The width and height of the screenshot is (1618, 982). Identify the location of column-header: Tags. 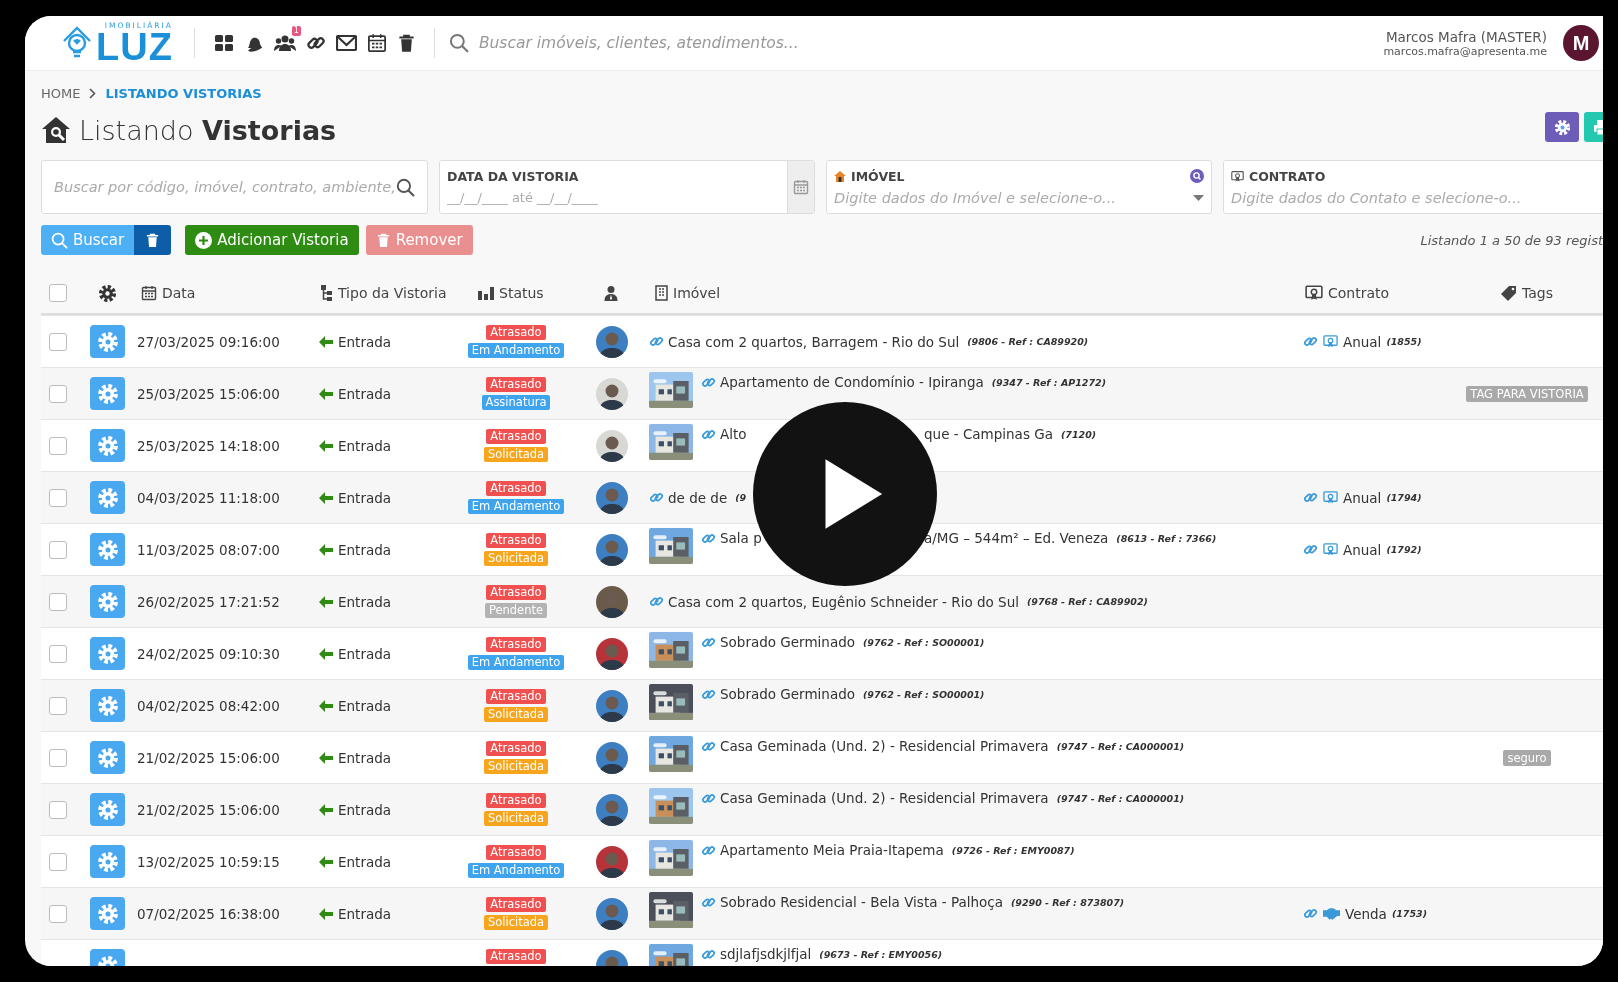
(1537, 293).